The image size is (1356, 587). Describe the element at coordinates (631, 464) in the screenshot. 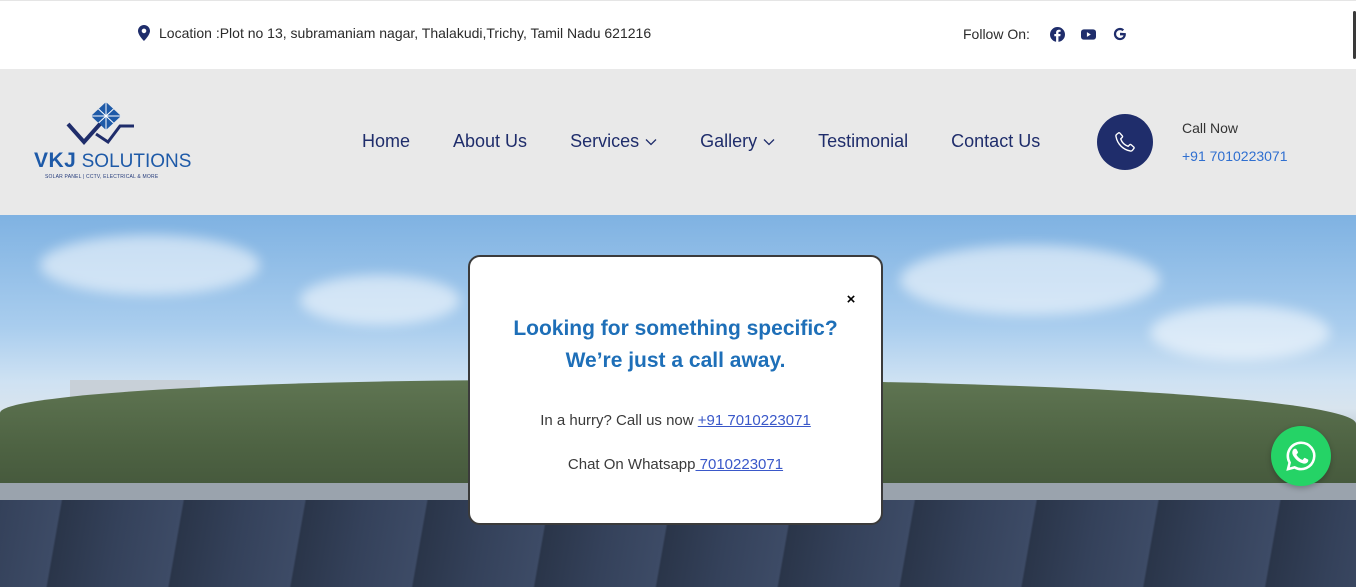

I see `popup-whatsapp-text: Chat On Whatsapp` at that location.